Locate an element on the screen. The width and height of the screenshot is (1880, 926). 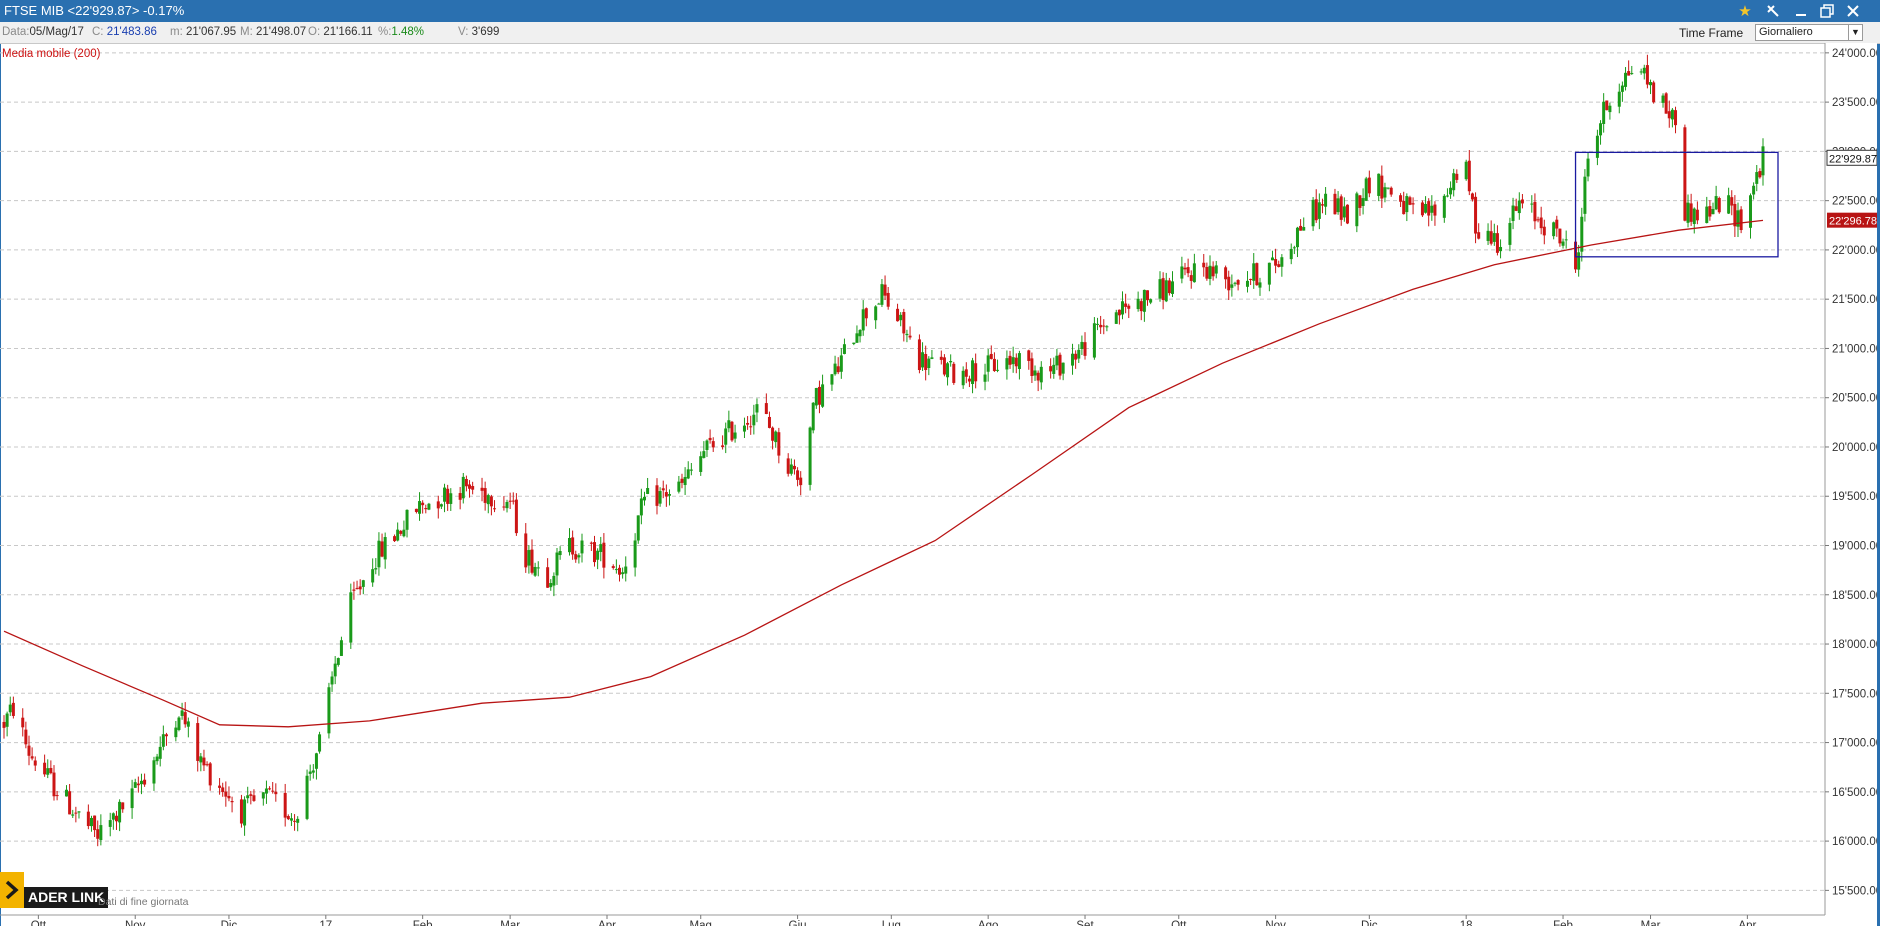
x-tick-label: Ott is located at coordinates (39, 923).